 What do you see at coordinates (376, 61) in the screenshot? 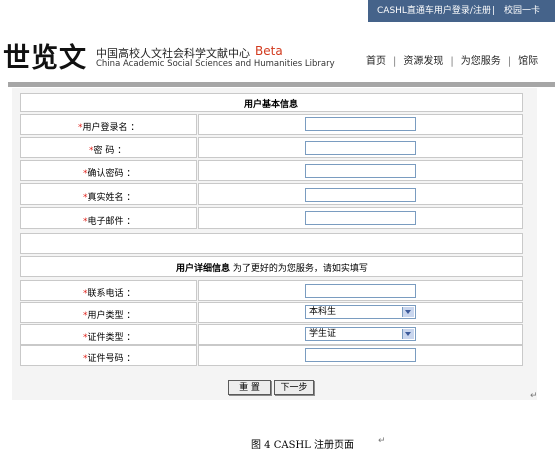
I see `nav-home: 首页` at bounding box center [376, 61].